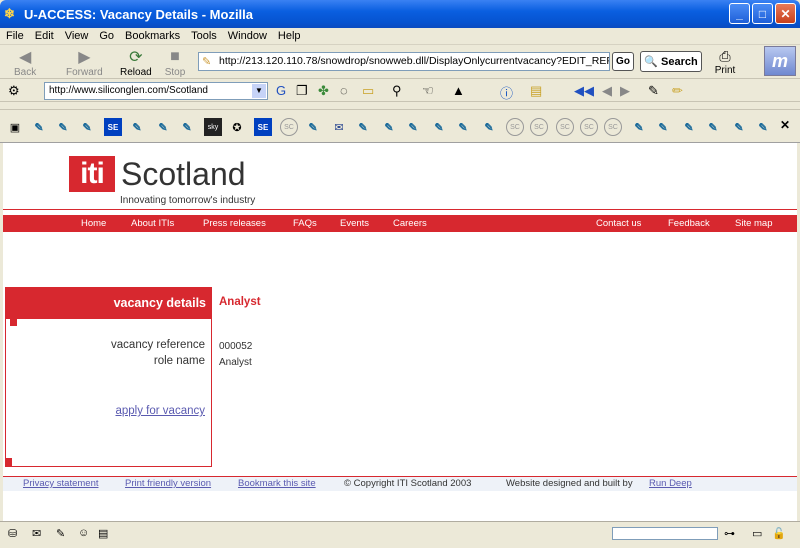 The height and width of the screenshot is (548, 800). Describe the element at coordinates (780, 61) in the screenshot. I see `browser-throbber: m` at that location.